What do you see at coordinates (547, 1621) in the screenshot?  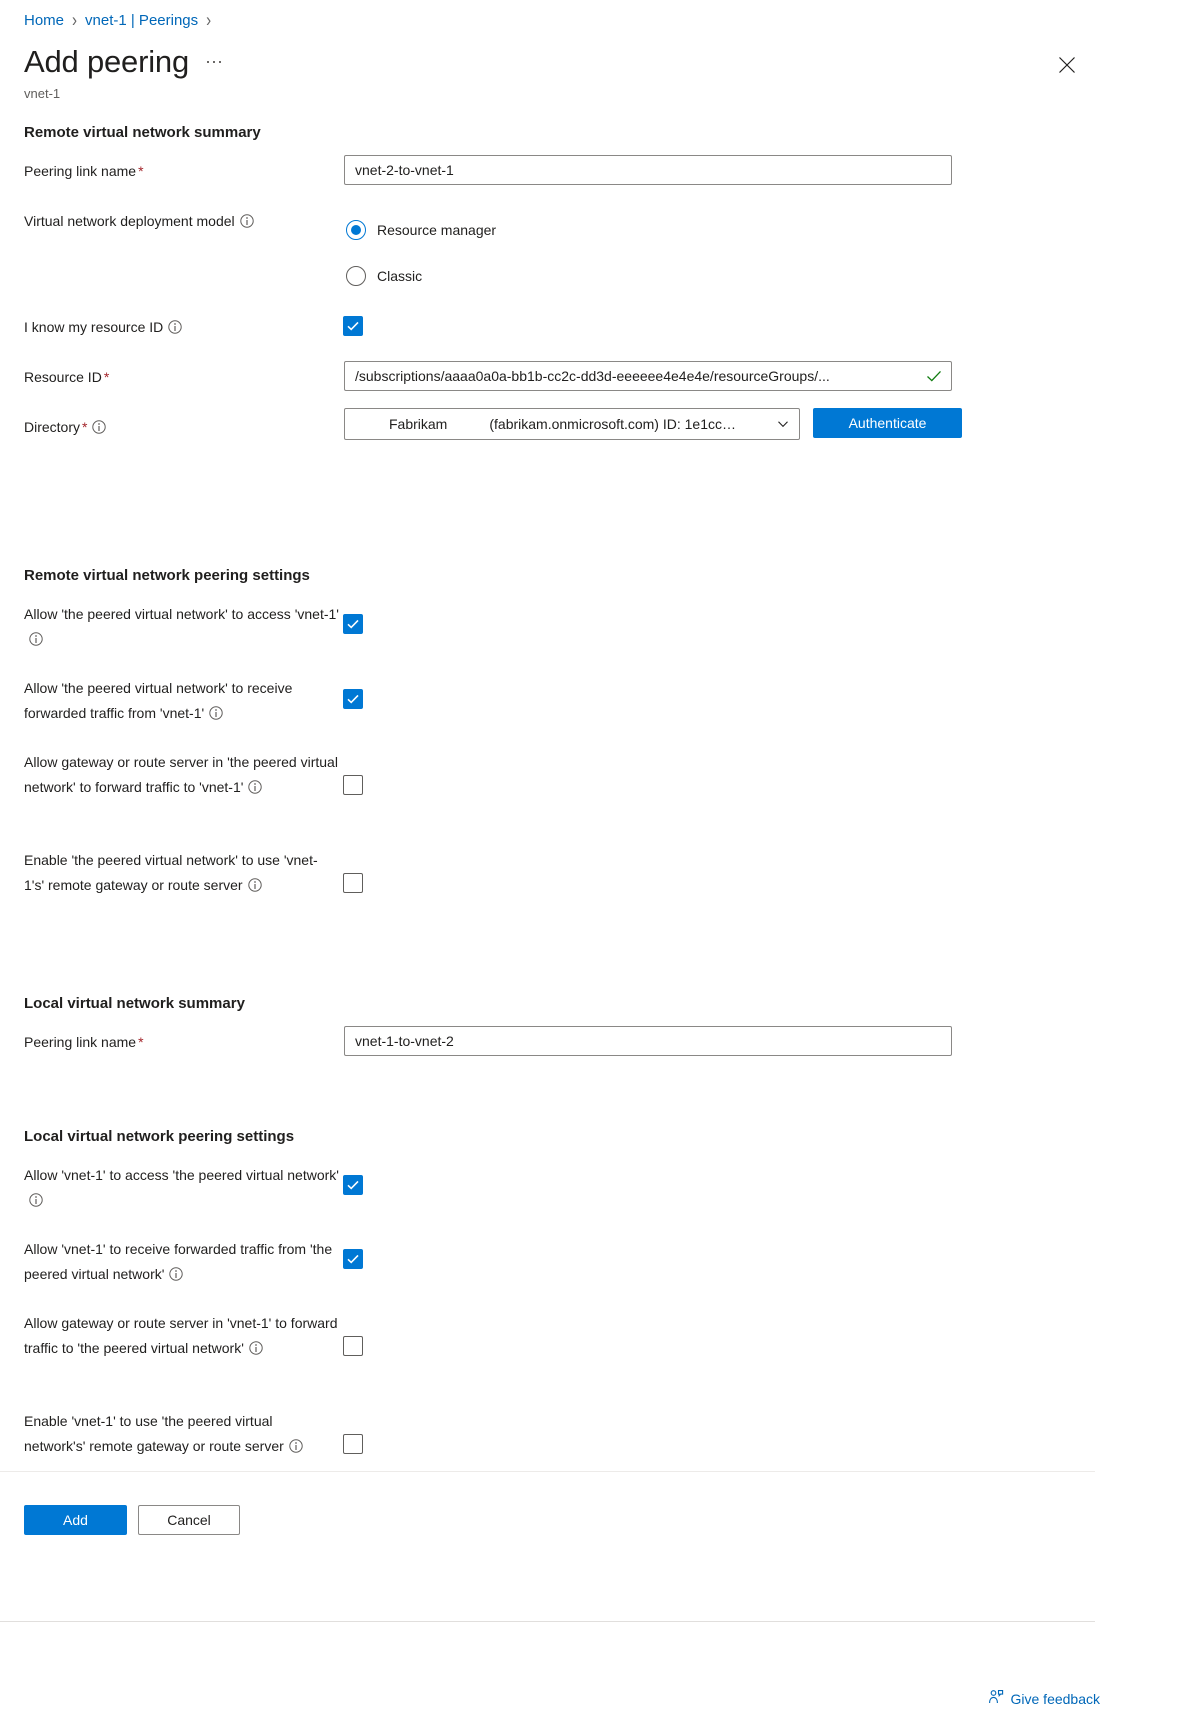 I see `footer-divider` at bounding box center [547, 1621].